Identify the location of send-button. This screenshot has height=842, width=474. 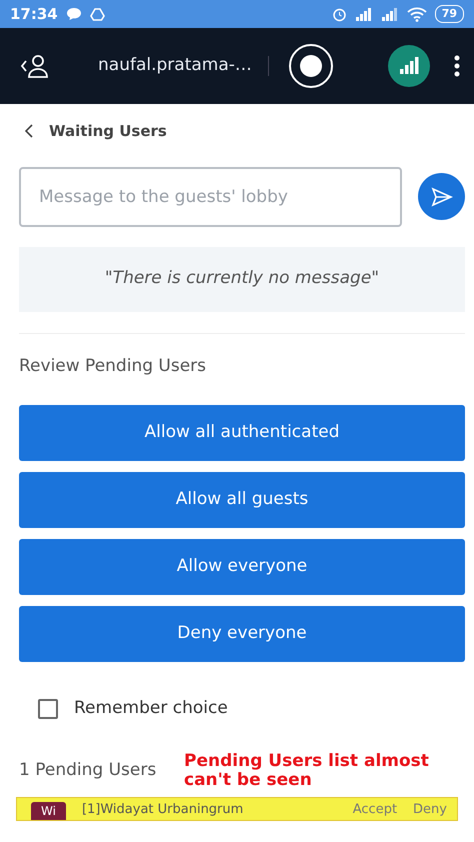
(441, 196).